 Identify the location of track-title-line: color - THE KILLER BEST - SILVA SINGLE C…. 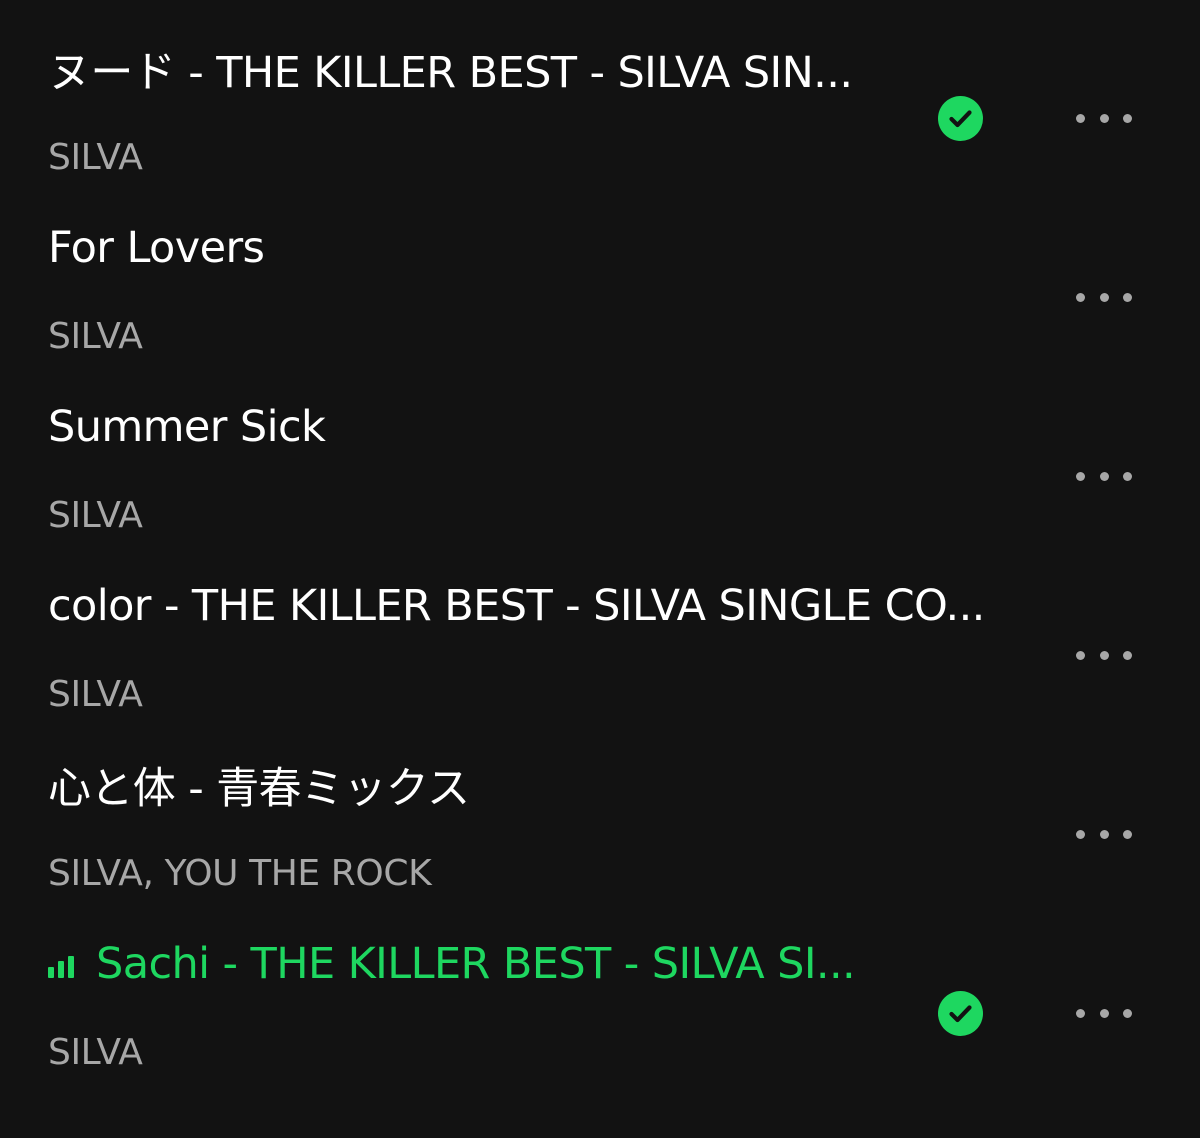
(516, 606).